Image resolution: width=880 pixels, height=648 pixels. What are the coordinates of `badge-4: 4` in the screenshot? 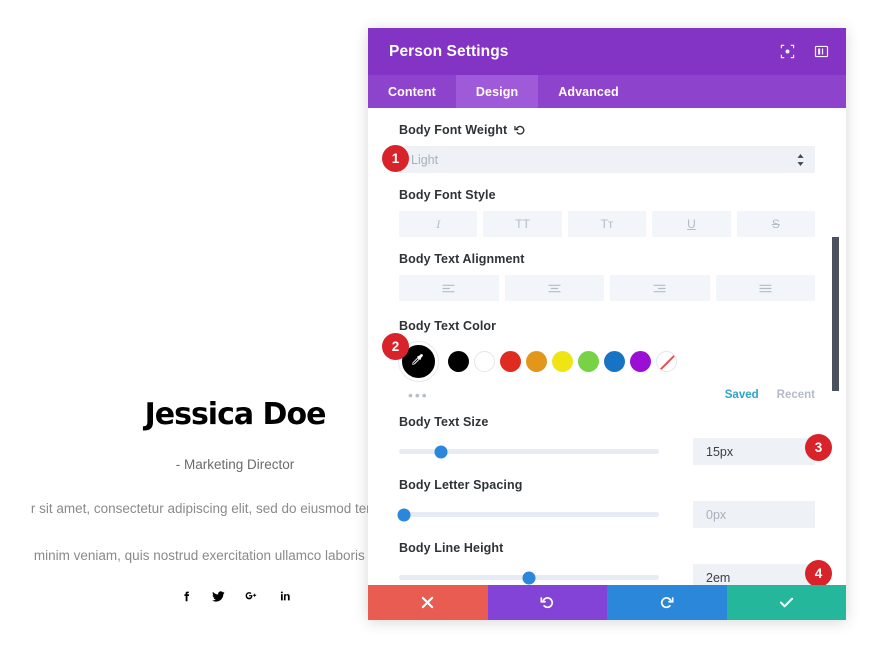 It's located at (818, 572).